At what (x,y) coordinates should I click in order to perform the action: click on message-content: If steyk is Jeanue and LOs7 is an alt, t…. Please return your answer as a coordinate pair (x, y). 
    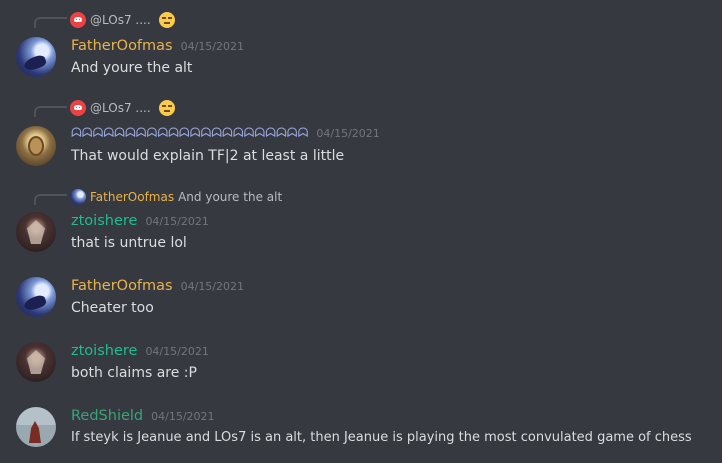
    Looking at the image, I should click on (381, 437).